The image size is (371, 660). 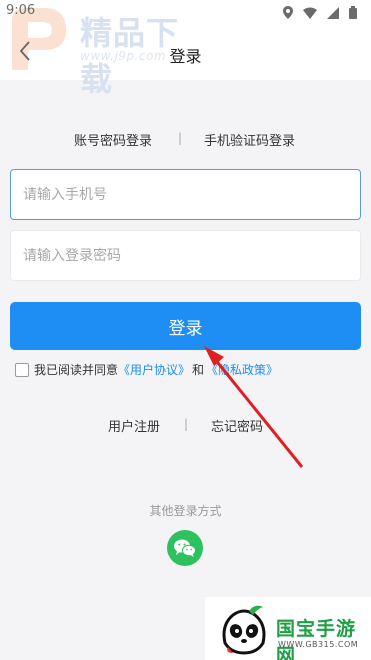 I want to click on password-input, so click(x=185, y=255).